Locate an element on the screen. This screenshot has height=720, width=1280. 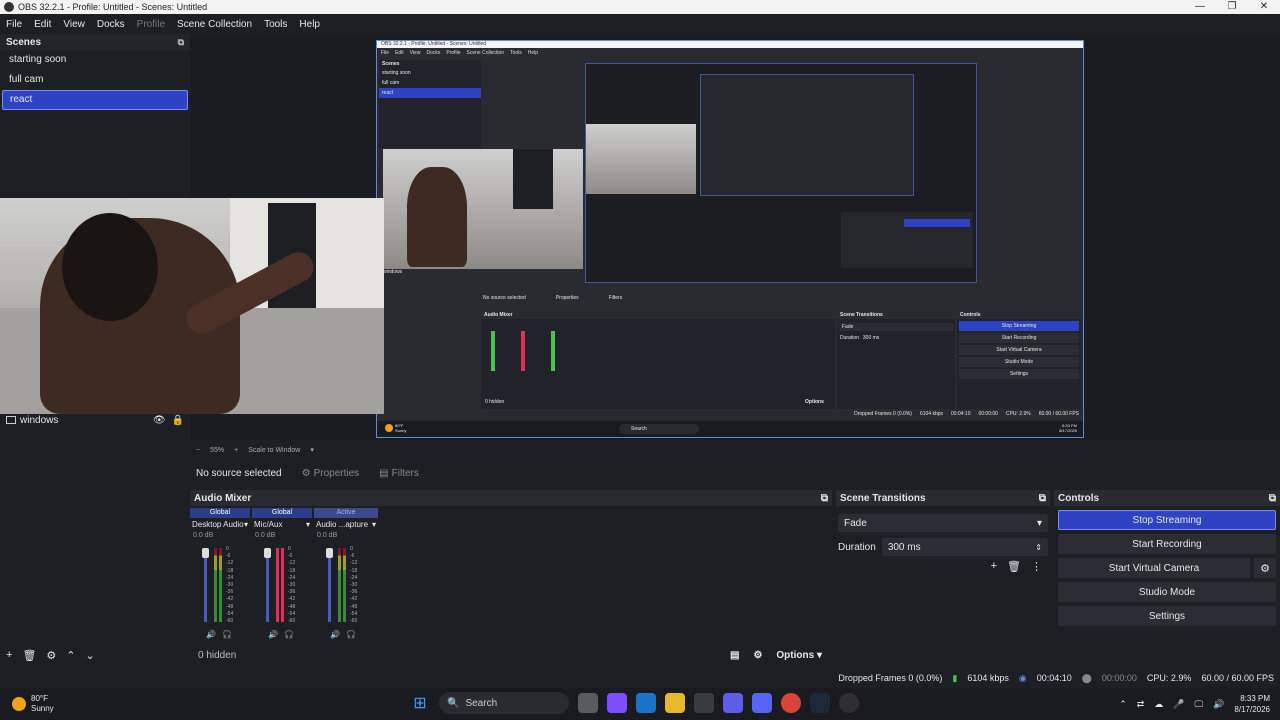
steam-icon is located at coordinates (820, 703).